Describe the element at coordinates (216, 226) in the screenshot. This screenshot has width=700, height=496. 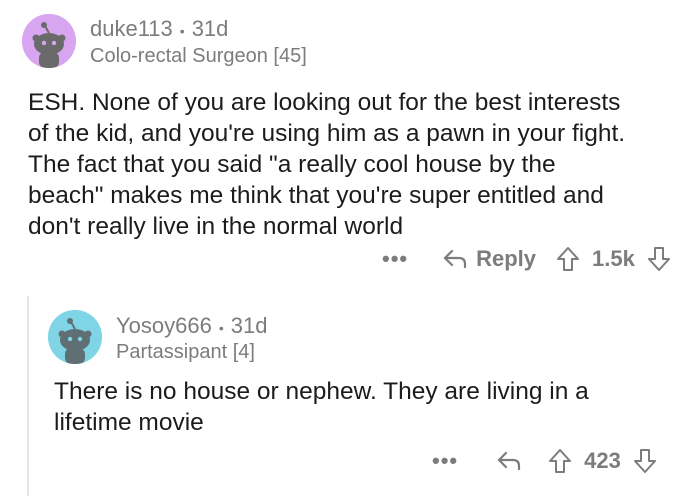
I see `comment-body-line: don't really live in the normal world` at that location.